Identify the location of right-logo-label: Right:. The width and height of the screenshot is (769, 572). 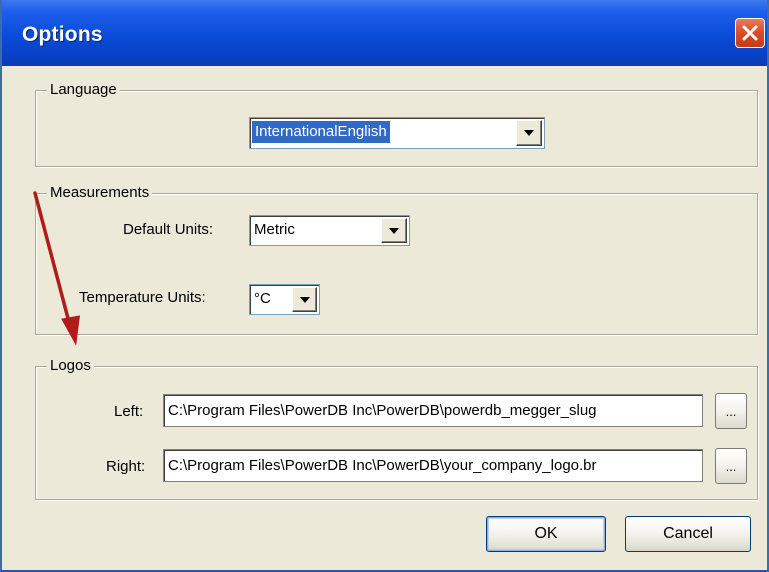
(126, 466).